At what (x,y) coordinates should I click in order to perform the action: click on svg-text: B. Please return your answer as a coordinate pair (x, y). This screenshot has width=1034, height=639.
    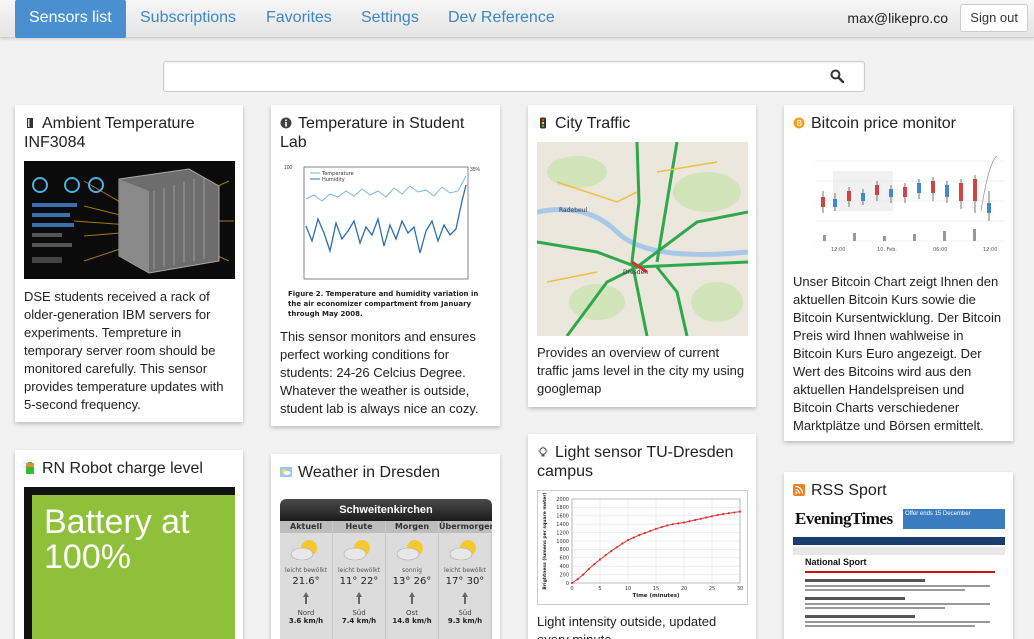
    Looking at the image, I should click on (800, 123).